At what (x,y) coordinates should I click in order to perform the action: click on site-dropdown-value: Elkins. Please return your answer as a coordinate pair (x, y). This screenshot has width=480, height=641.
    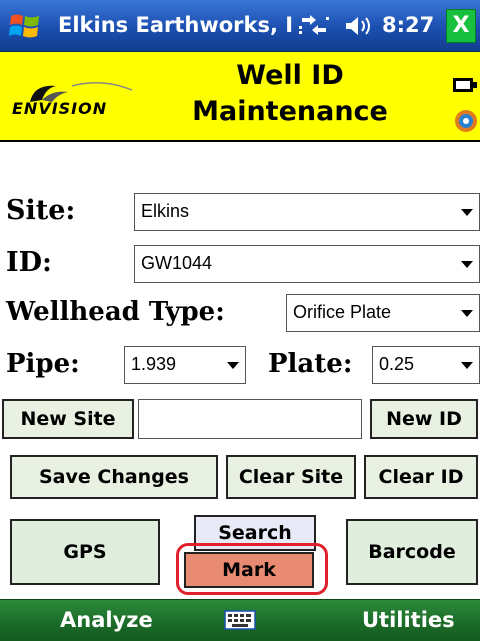
    Looking at the image, I should click on (165, 211).